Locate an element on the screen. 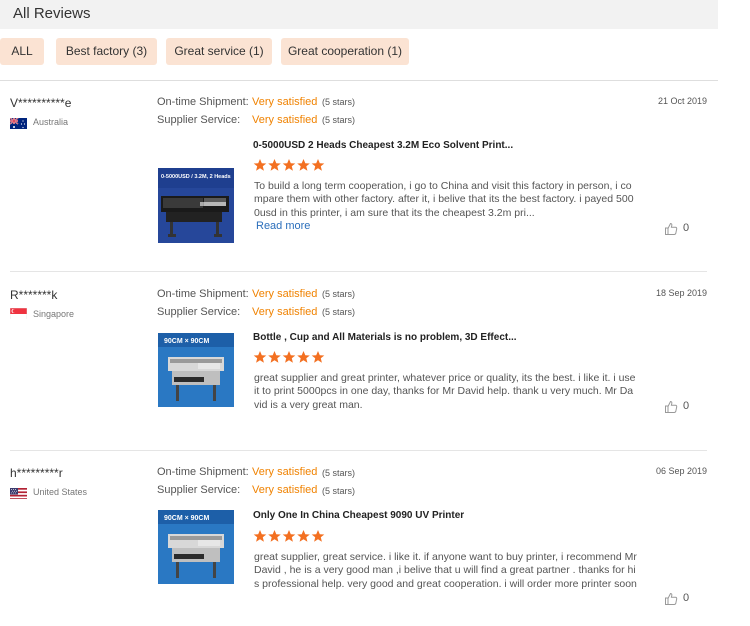 Image resolution: width=750 pixels, height=626 pixels. united-states-flag-icon is located at coordinates (18, 493).